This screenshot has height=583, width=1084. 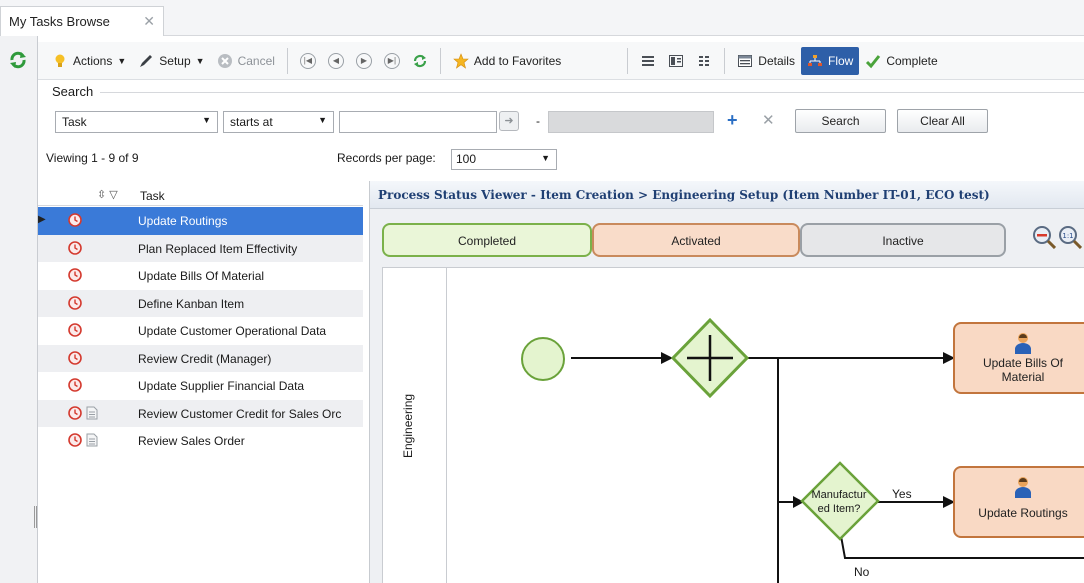 I want to click on table-row: Define Kanban Item, so click(x=200, y=303).